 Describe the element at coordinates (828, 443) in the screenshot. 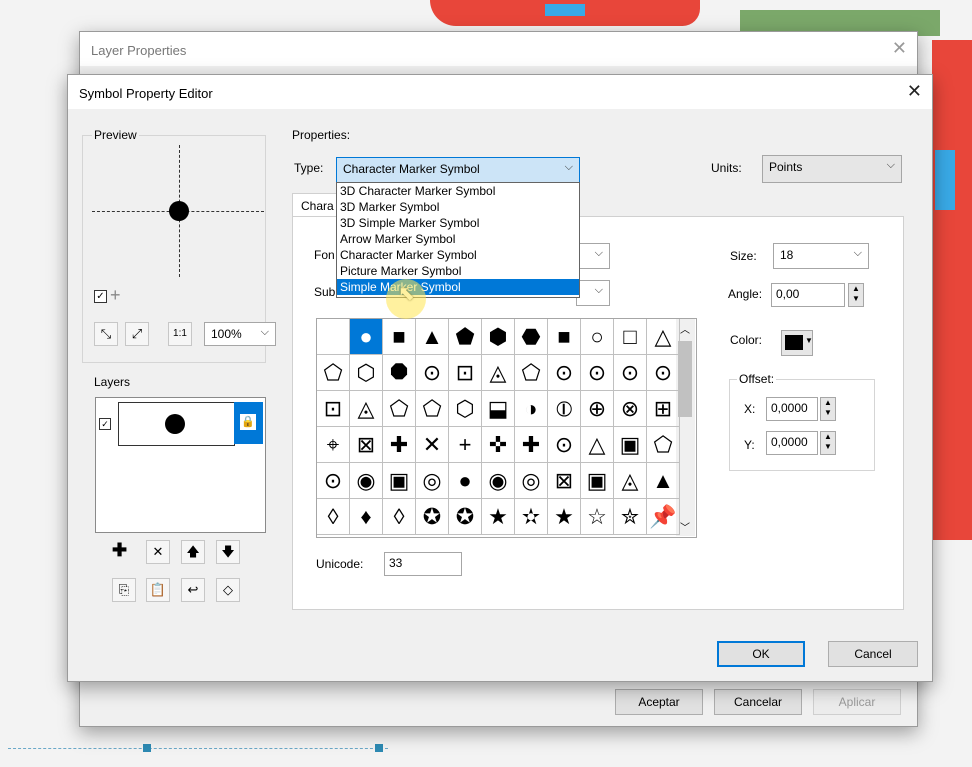

I see `offset-y-spinner: ▲ ▼` at that location.